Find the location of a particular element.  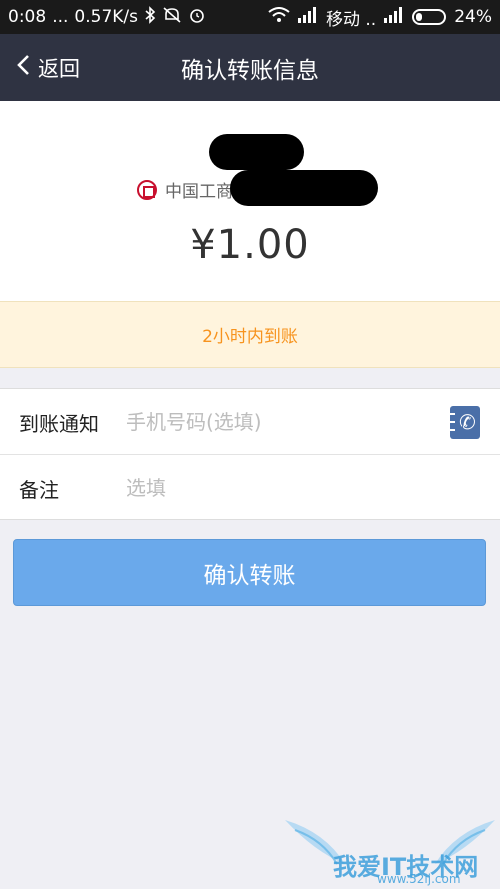

status-speed: 0.57K/s is located at coordinates (106, 17).